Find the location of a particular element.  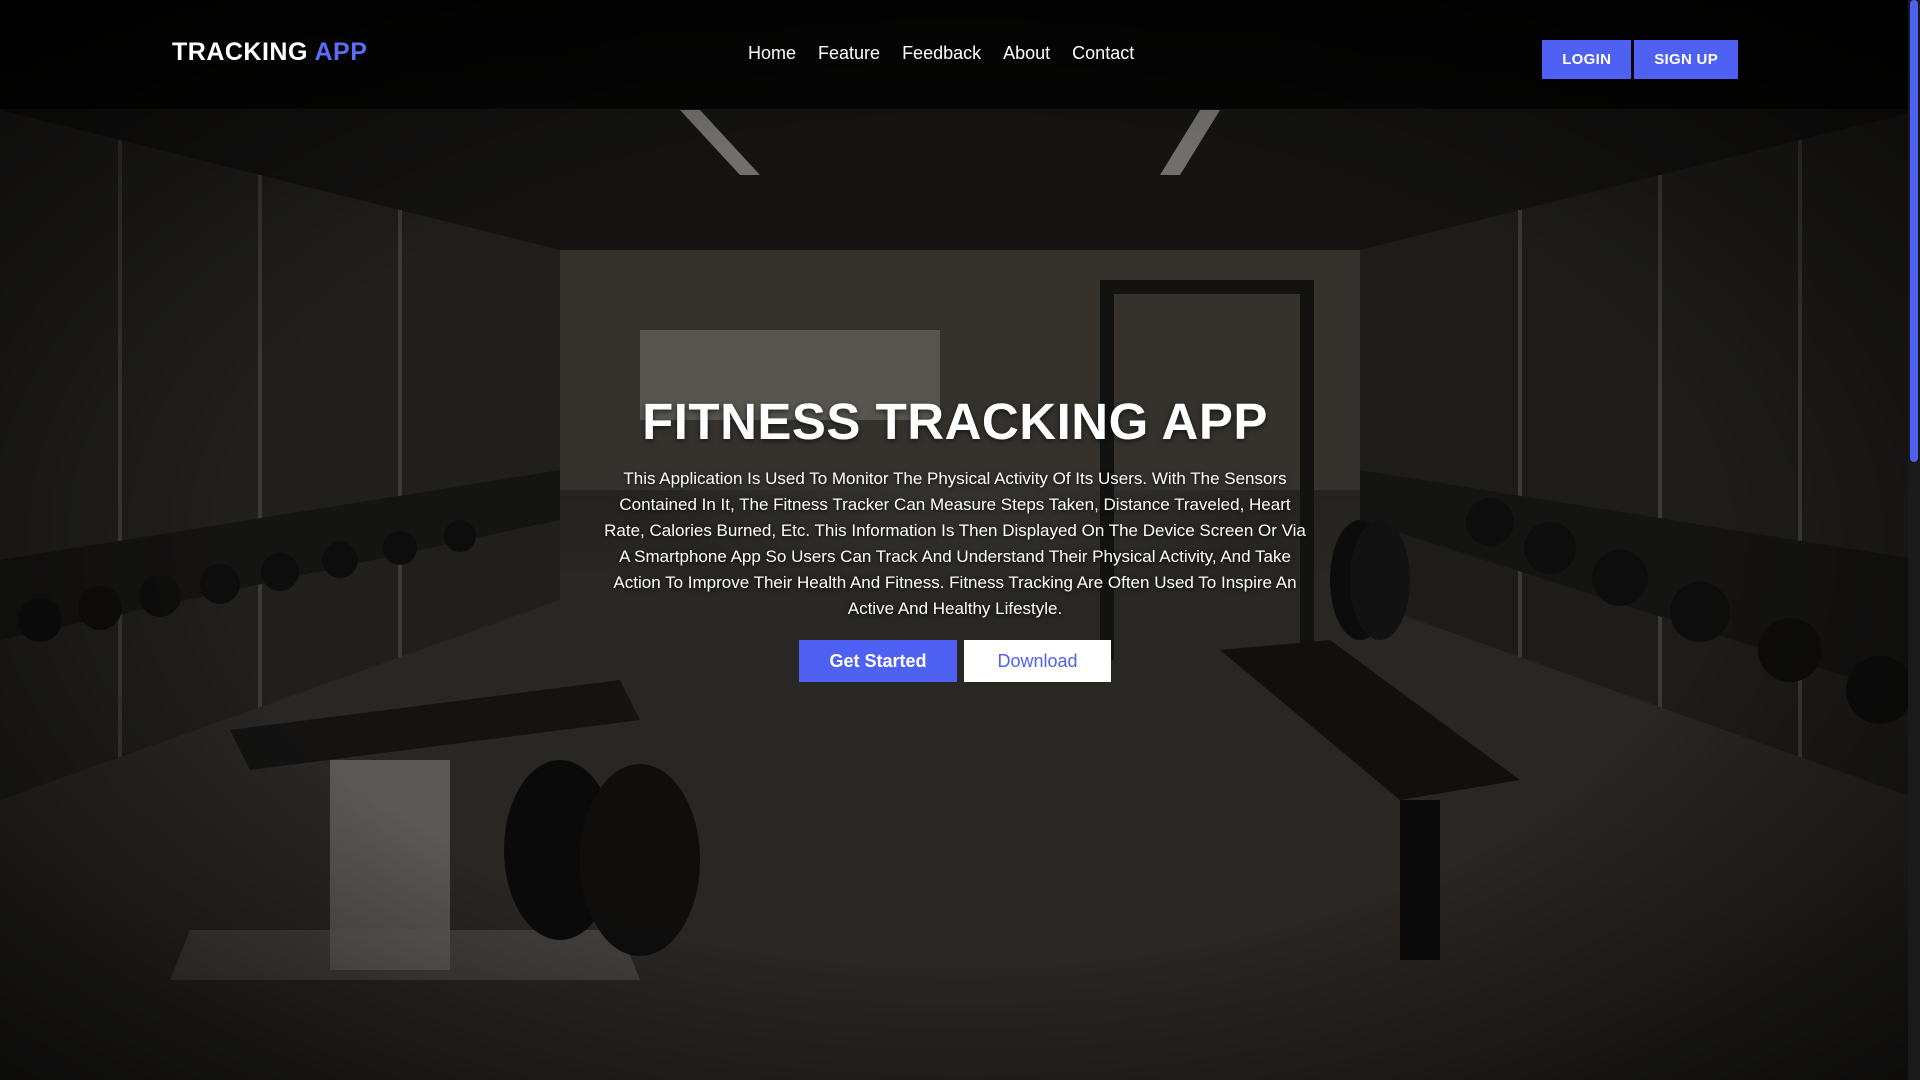

scrollbar-thumb is located at coordinates (1914, 231).